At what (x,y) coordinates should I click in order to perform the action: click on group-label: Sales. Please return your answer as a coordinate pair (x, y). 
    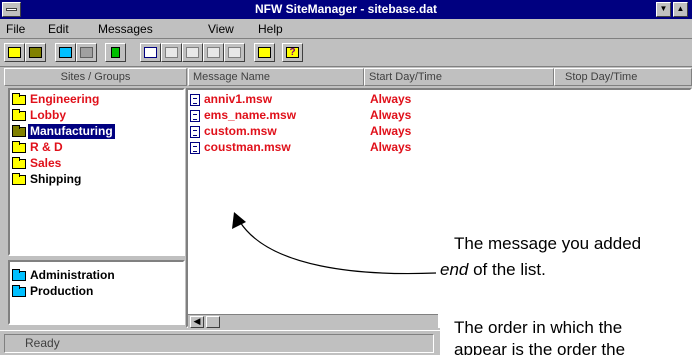
    Looking at the image, I should click on (46, 163).